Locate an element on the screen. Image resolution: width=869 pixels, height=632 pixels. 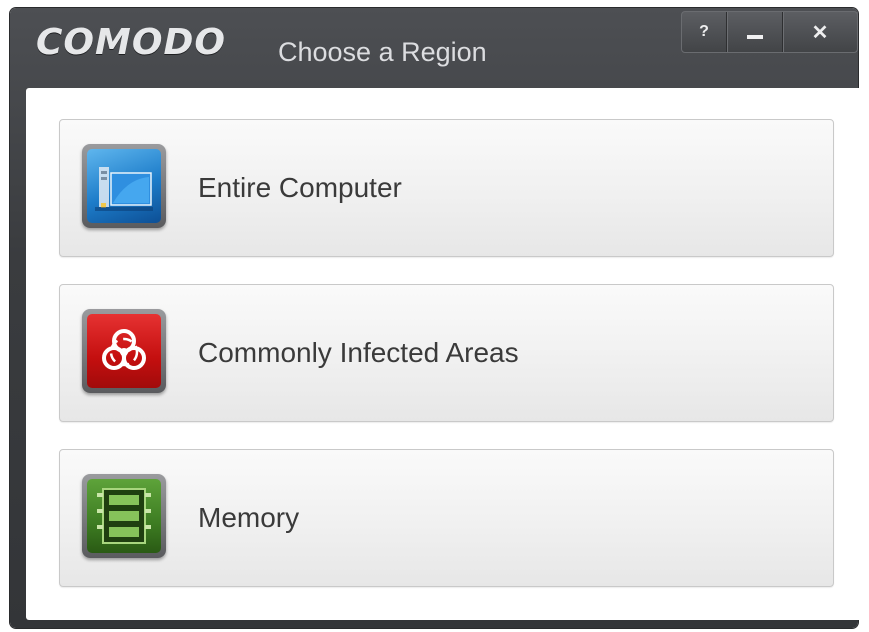
biohazard-icon is located at coordinates (124, 351).